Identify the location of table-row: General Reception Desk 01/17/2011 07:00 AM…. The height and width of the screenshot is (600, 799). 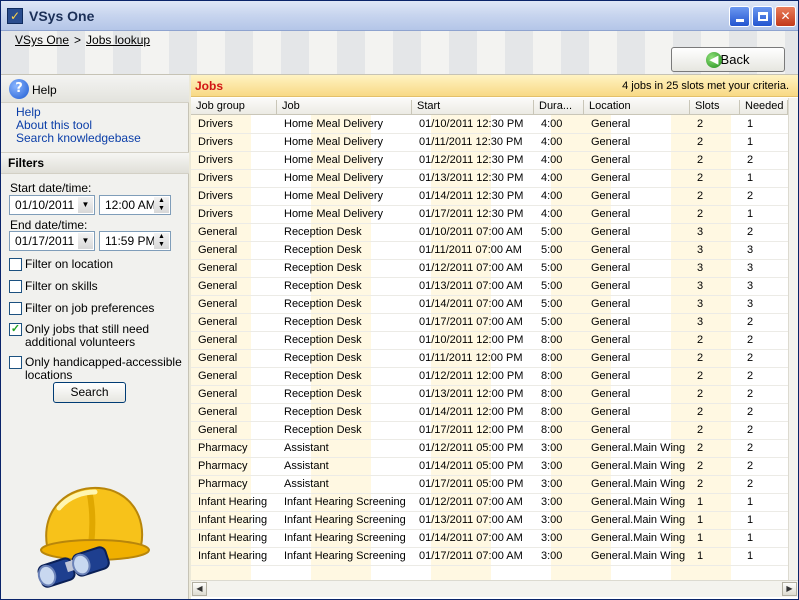
(489, 323).